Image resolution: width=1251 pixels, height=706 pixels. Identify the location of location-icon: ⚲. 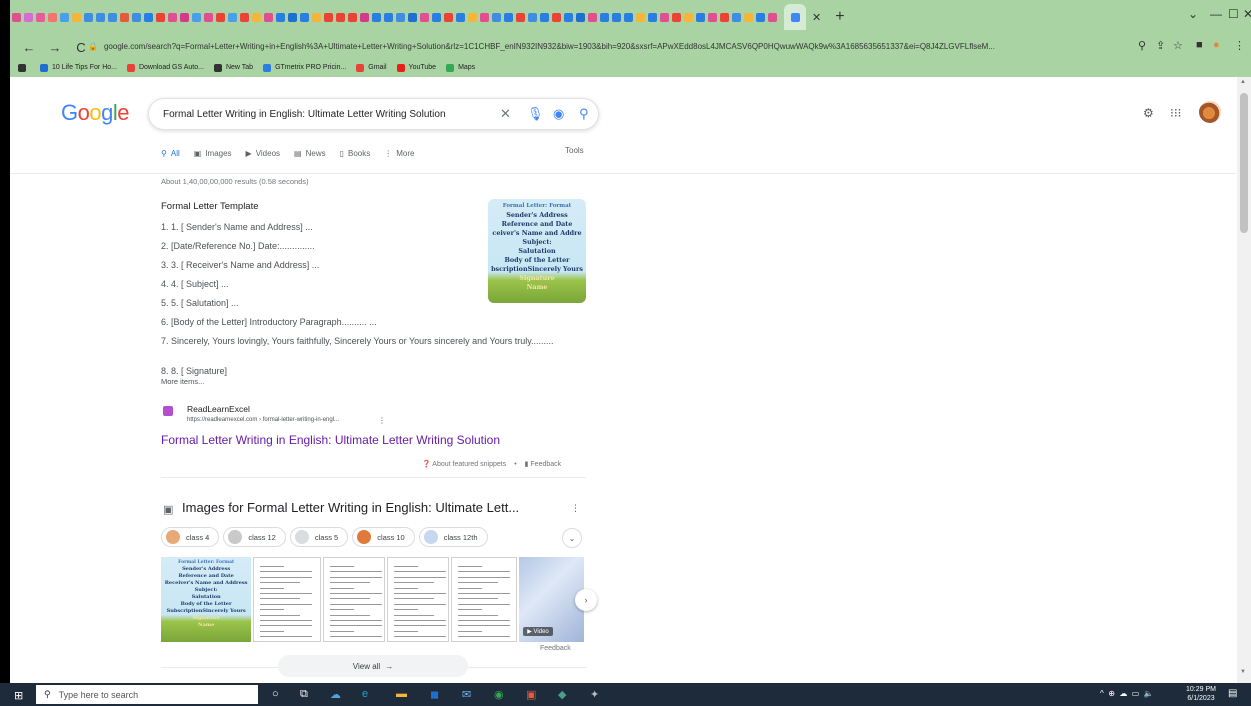
(1142, 45).